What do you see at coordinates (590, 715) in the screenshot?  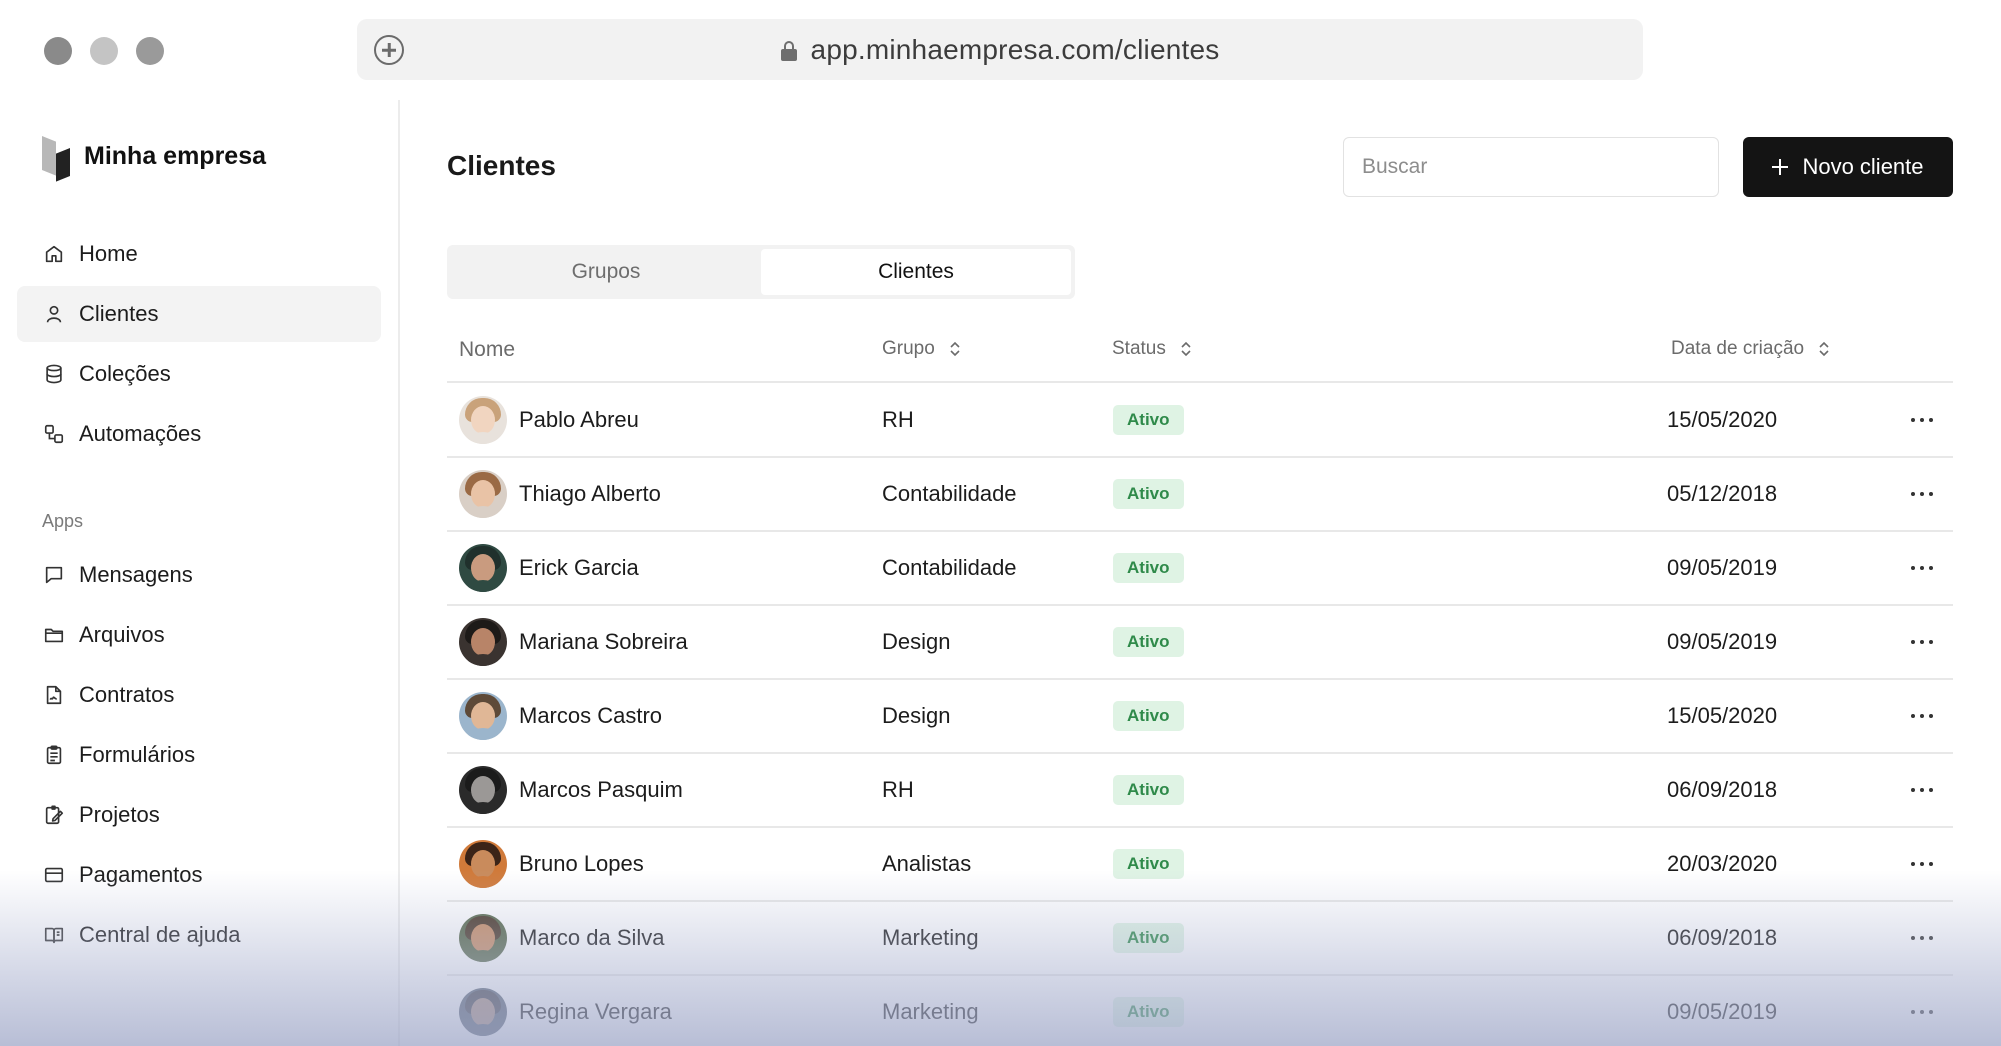 I see `client-name: Marcos Castro` at bounding box center [590, 715].